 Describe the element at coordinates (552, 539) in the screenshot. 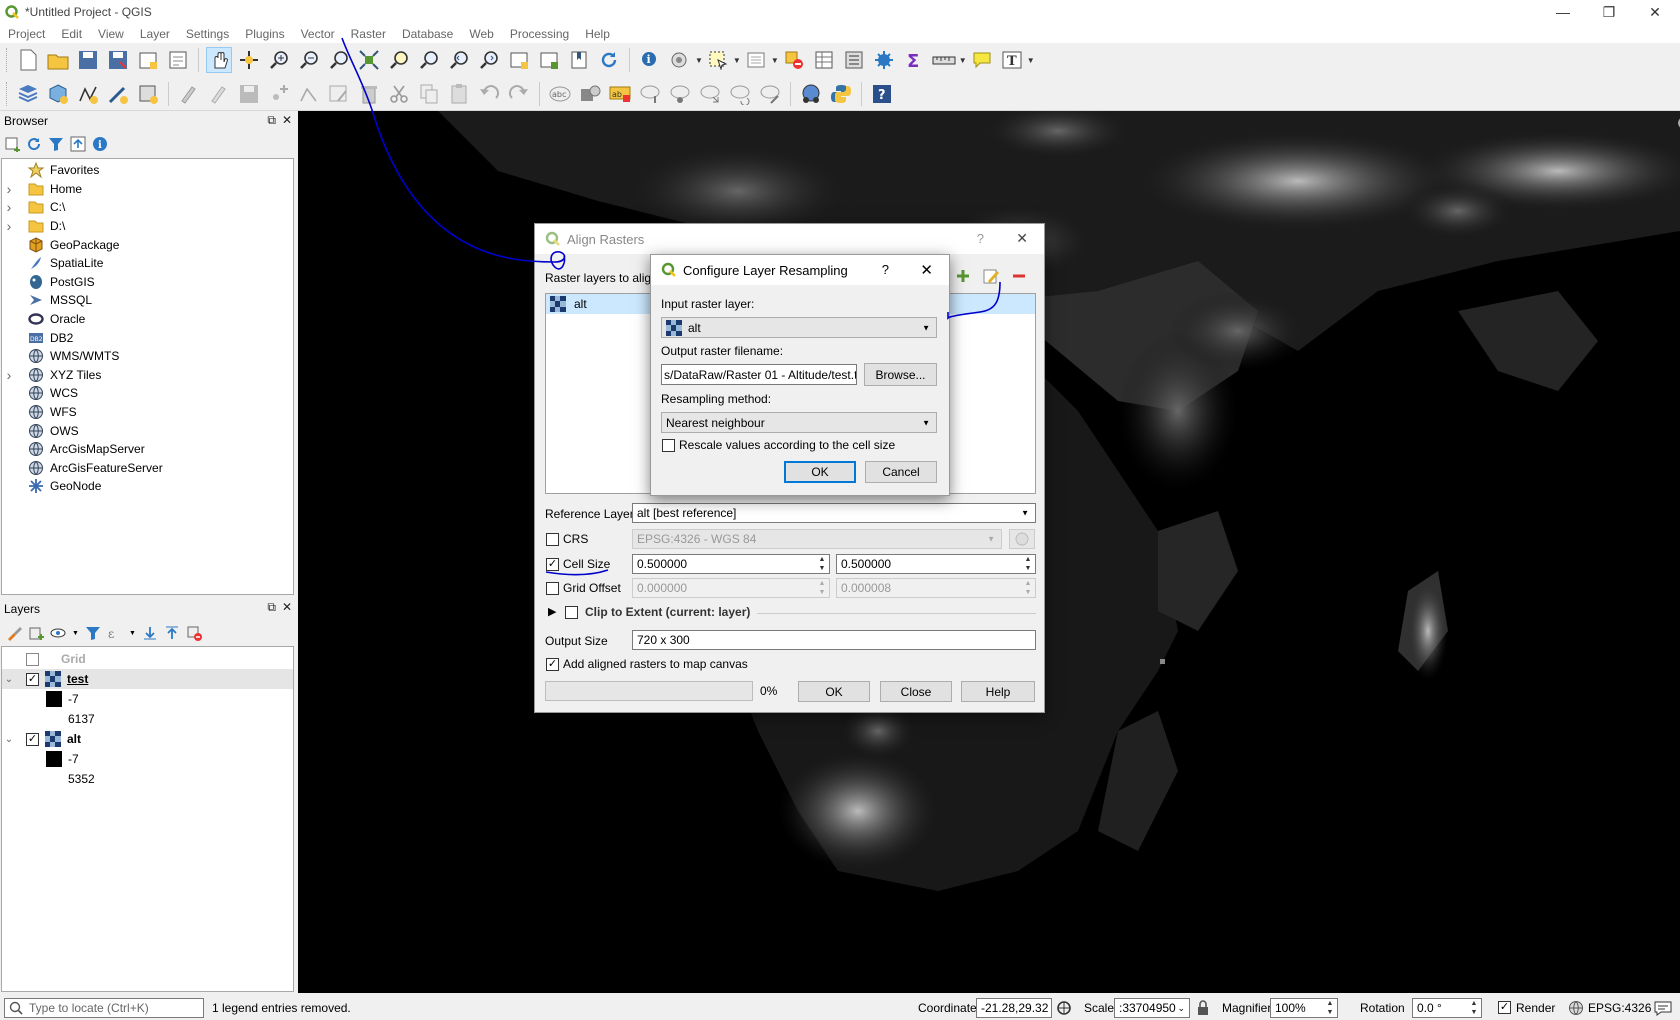

I see `crs-checkbox` at that location.